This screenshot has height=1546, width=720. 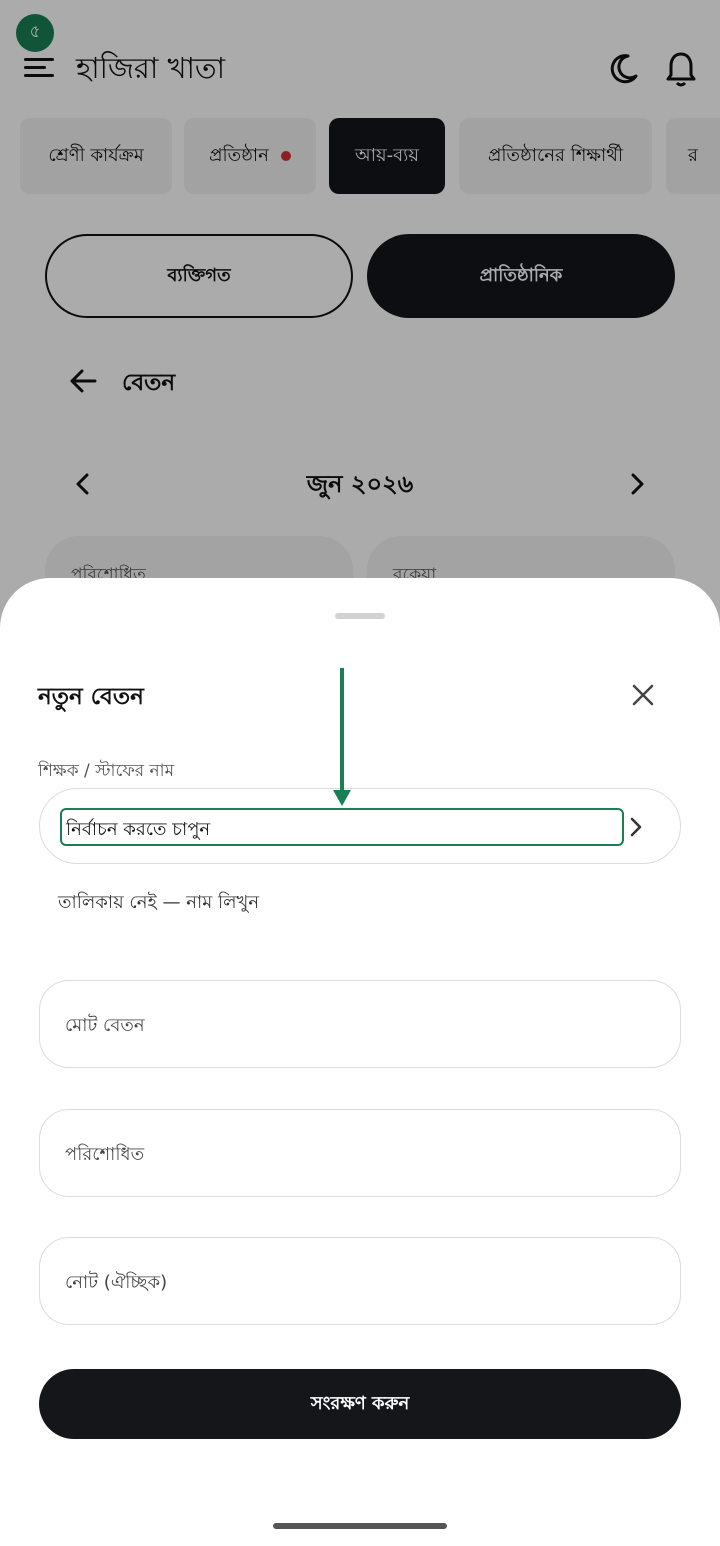 What do you see at coordinates (643, 695) in the screenshot?
I see `close-icon` at bounding box center [643, 695].